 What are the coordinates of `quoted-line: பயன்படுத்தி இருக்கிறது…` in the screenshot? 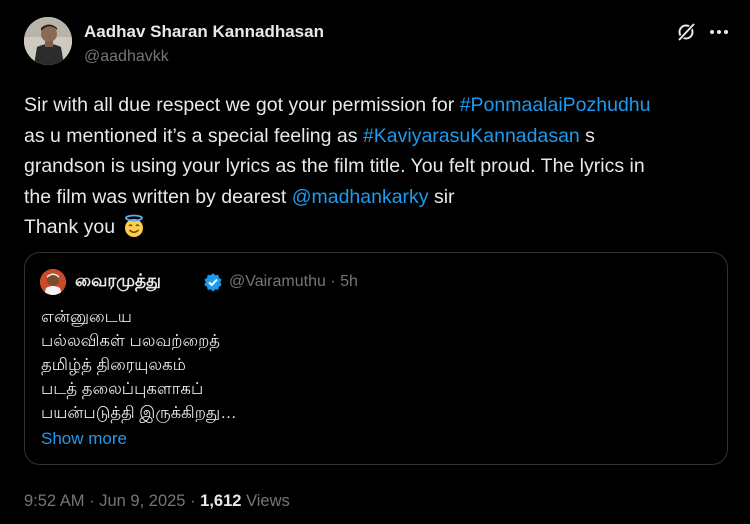 It's located at (139, 413).